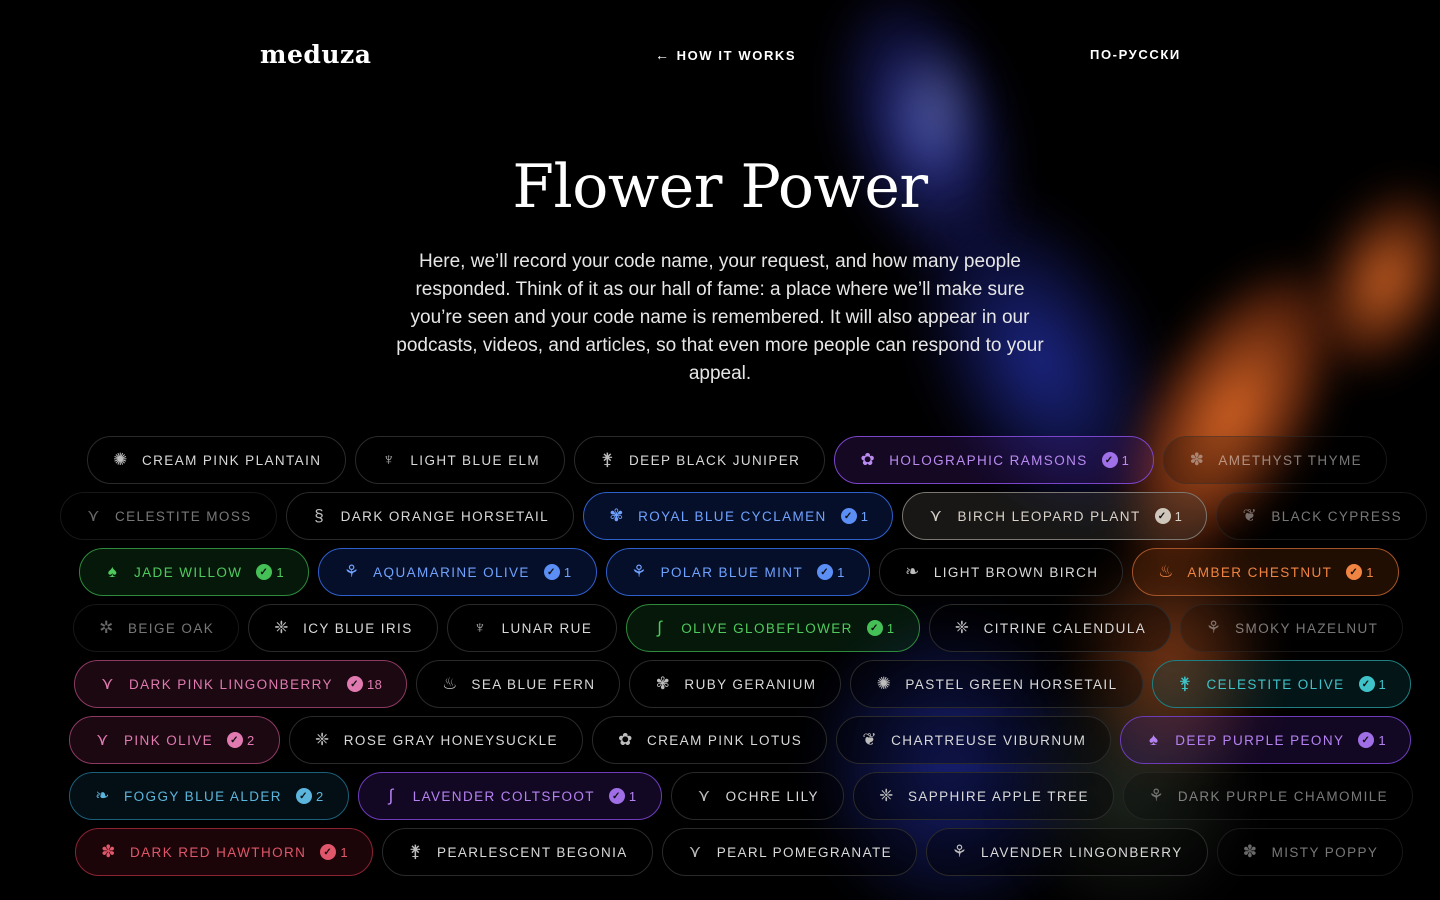 The height and width of the screenshot is (900, 1440). I want to click on pill-label: CELESTITE OLIVE, so click(1275, 684).